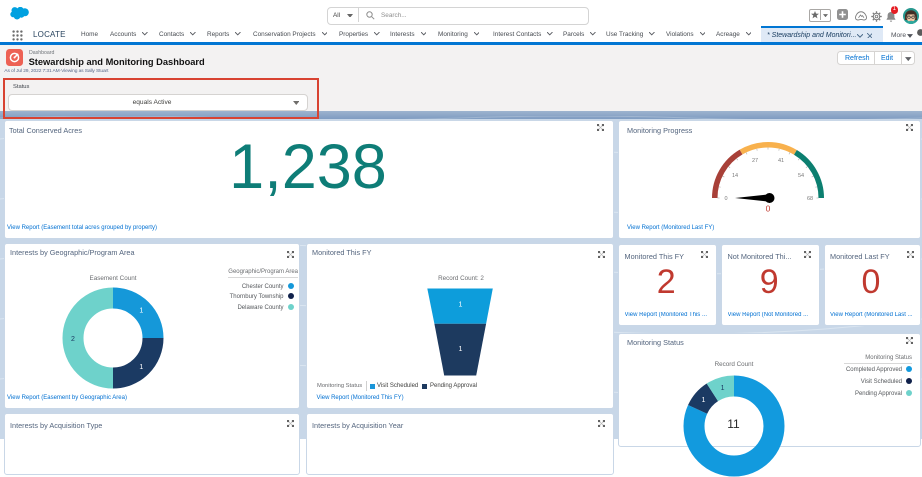 The height and width of the screenshot is (477, 922). I want to click on svg-text: 68, so click(810, 199).